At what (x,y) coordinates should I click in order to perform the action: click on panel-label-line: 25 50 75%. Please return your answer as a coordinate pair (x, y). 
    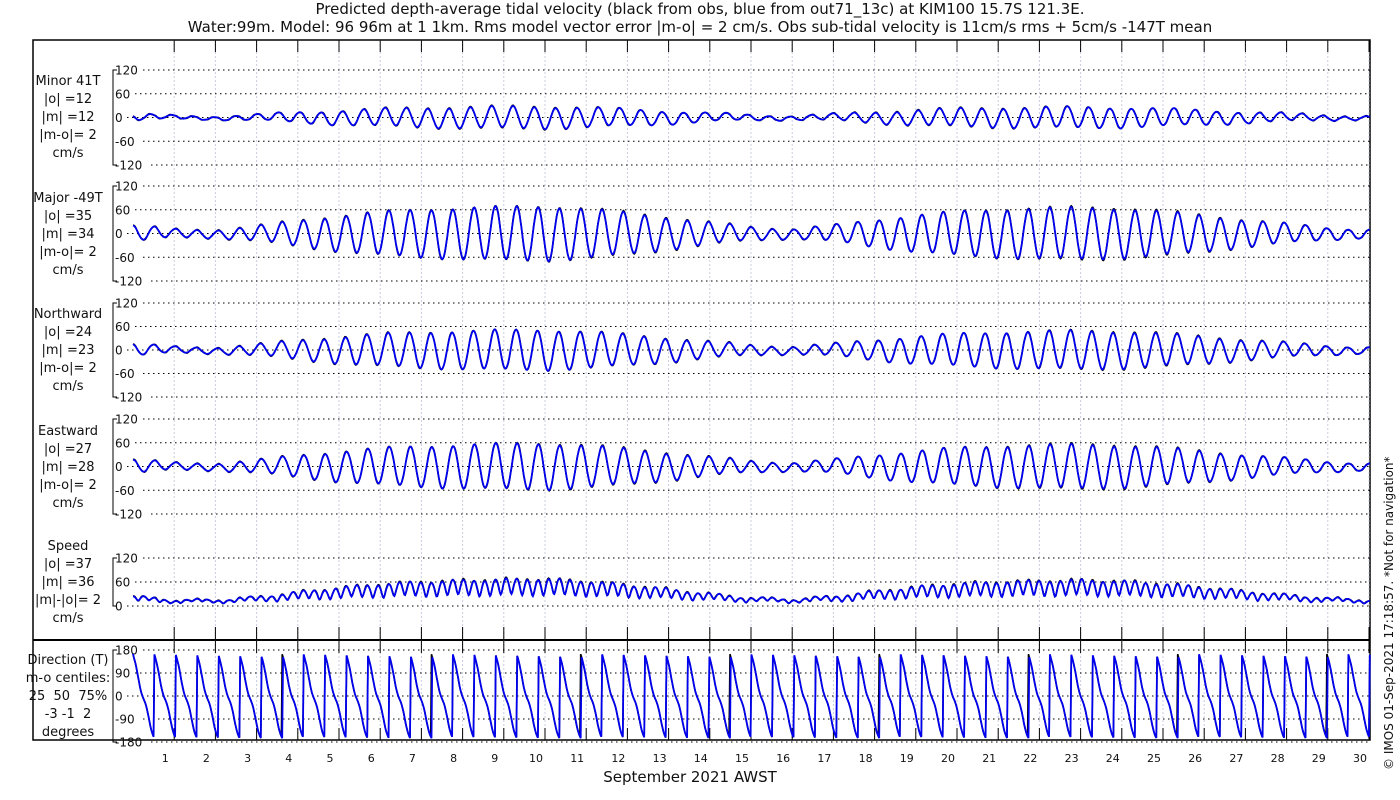
    Looking at the image, I should click on (68, 696).